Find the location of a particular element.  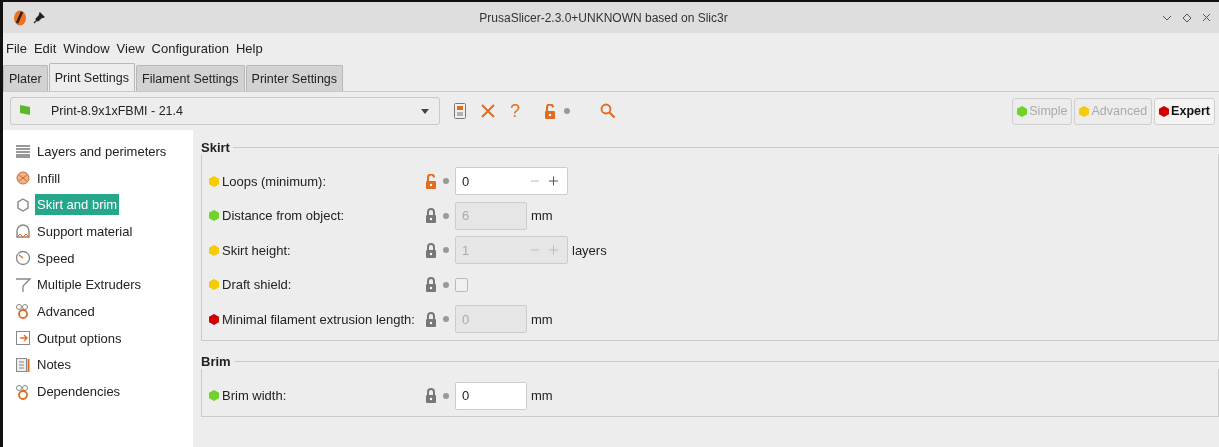

window-title: PrusaSlicer-2.3.0+UNKNOWN based on Slic3r is located at coordinates (603, 17).